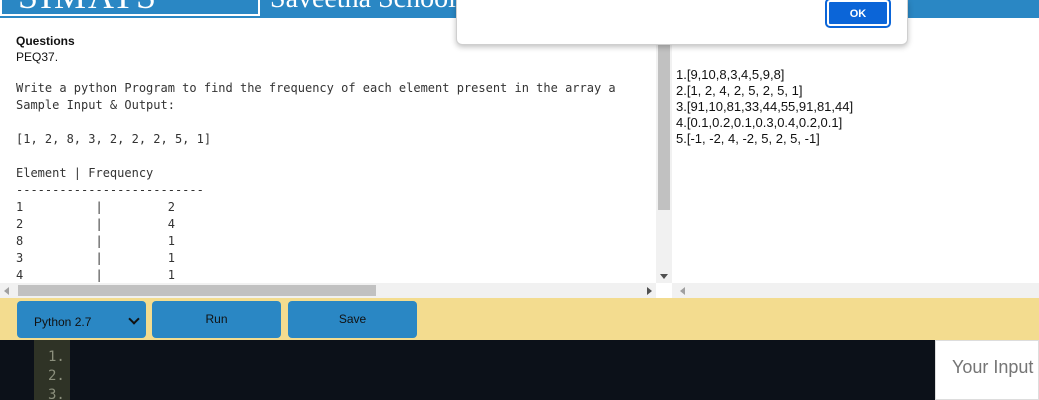 The width and height of the screenshot is (1039, 400). Describe the element at coordinates (748, 138) in the screenshot. I see `test-case-item: 5.[-1, -2, 4, -2, 5, 2, 5, -1]` at that location.